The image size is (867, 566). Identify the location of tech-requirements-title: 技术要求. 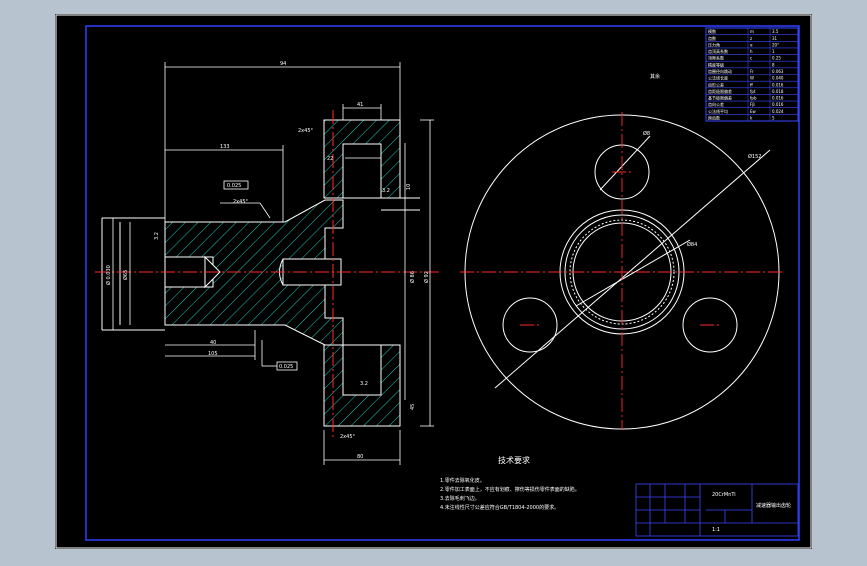
(514, 460).